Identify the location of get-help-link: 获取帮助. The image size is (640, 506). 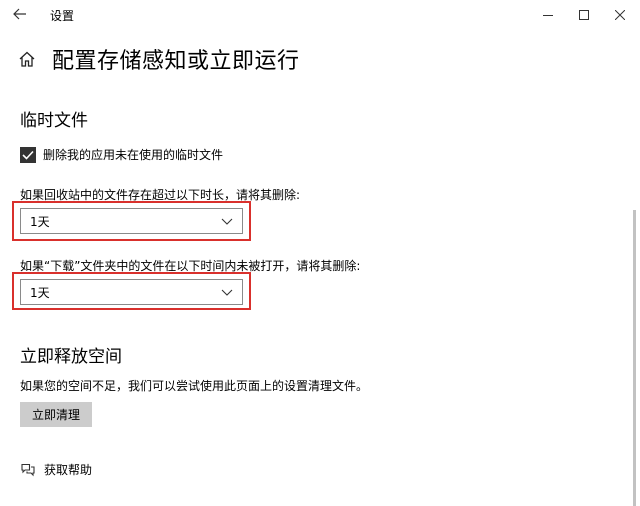
(56, 469).